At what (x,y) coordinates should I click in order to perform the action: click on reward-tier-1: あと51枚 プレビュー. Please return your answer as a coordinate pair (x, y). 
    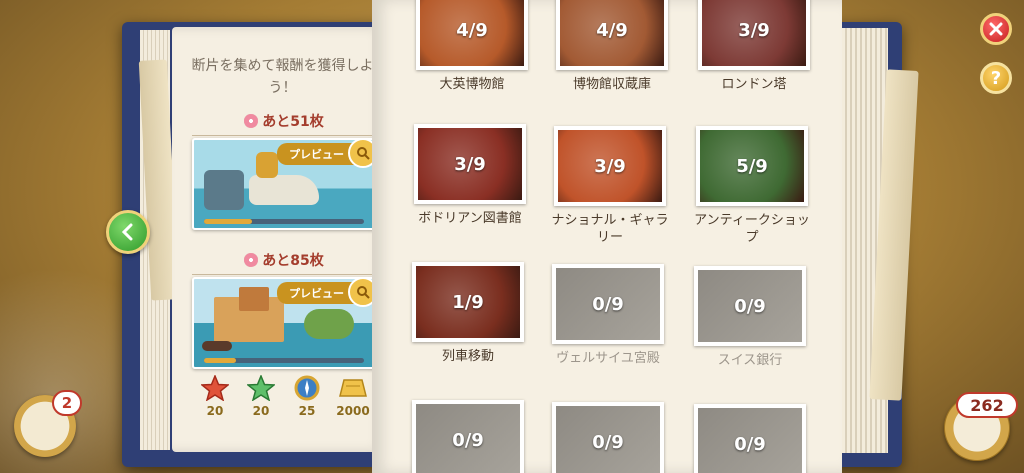
    Looking at the image, I should click on (285, 170).